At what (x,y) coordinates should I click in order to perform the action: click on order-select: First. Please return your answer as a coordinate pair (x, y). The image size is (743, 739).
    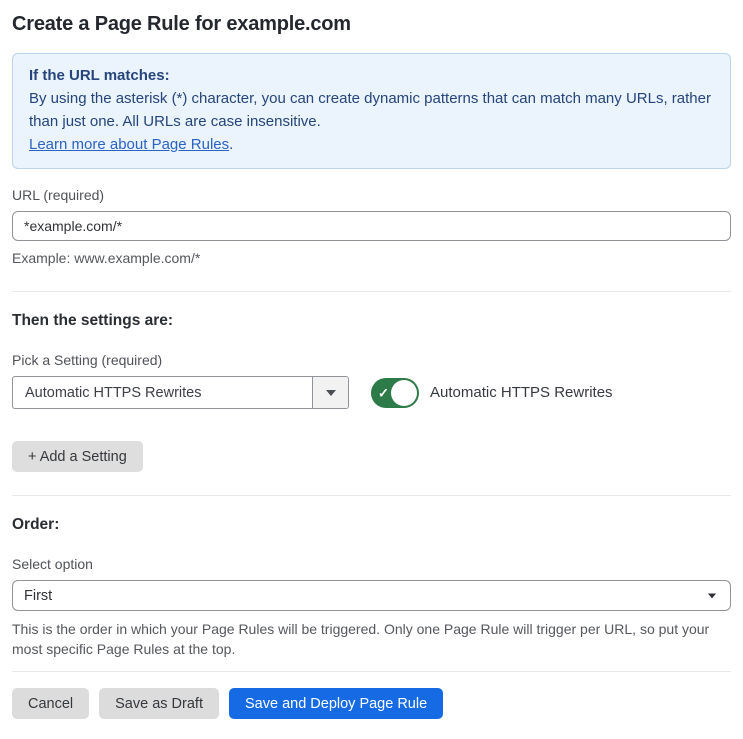
    Looking at the image, I should click on (371, 595).